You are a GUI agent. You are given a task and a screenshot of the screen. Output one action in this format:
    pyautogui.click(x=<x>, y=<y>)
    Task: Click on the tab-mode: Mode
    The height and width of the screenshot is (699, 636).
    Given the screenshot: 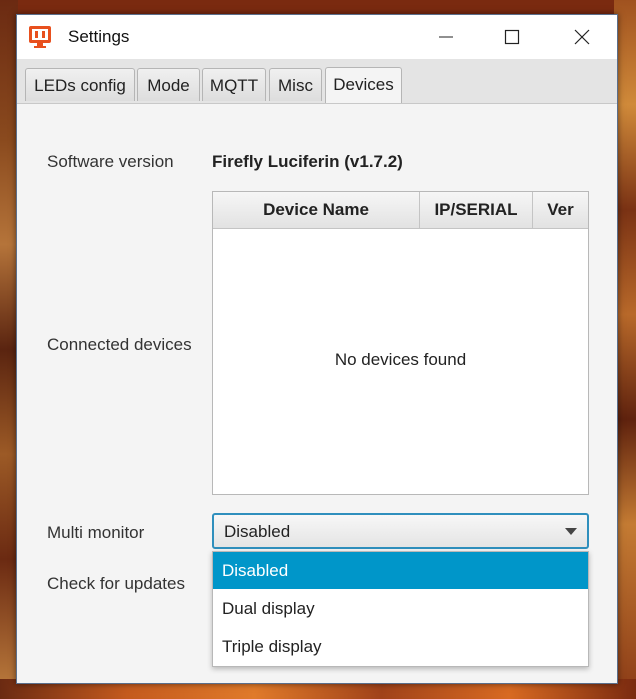 What is the action you would take?
    pyautogui.click(x=168, y=84)
    